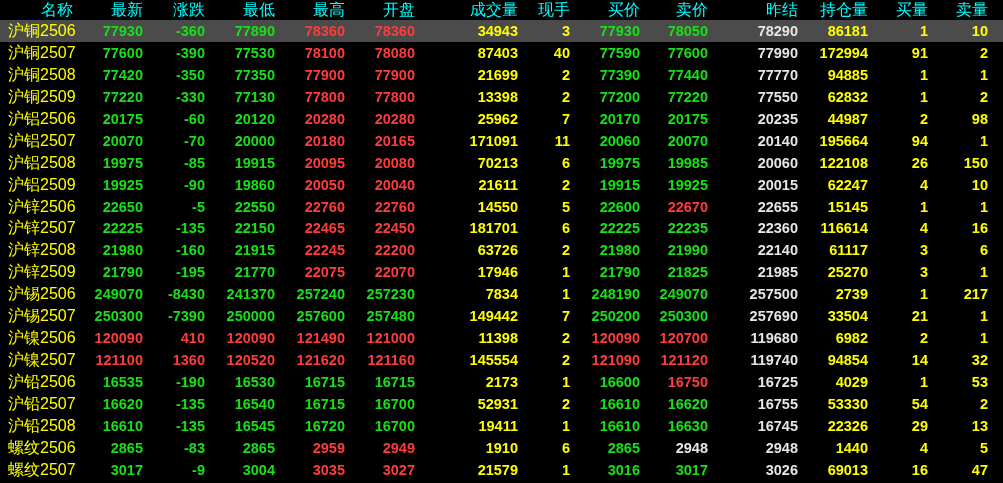 The image size is (1003, 483). Describe the element at coordinates (498, 185) in the screenshot. I see `table-cell-text: 21611` at that location.